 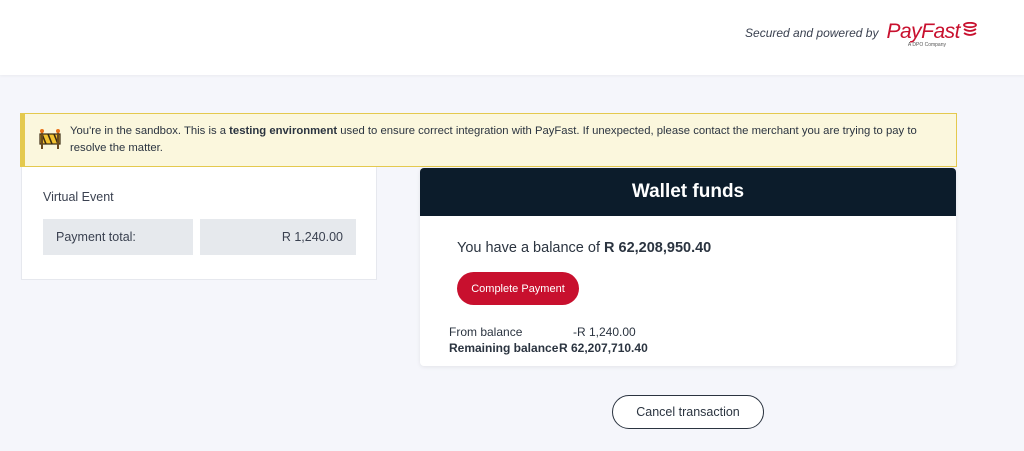 What do you see at coordinates (604, 332) in the screenshot?
I see `from-balance-value: -R 1,240.00` at bounding box center [604, 332].